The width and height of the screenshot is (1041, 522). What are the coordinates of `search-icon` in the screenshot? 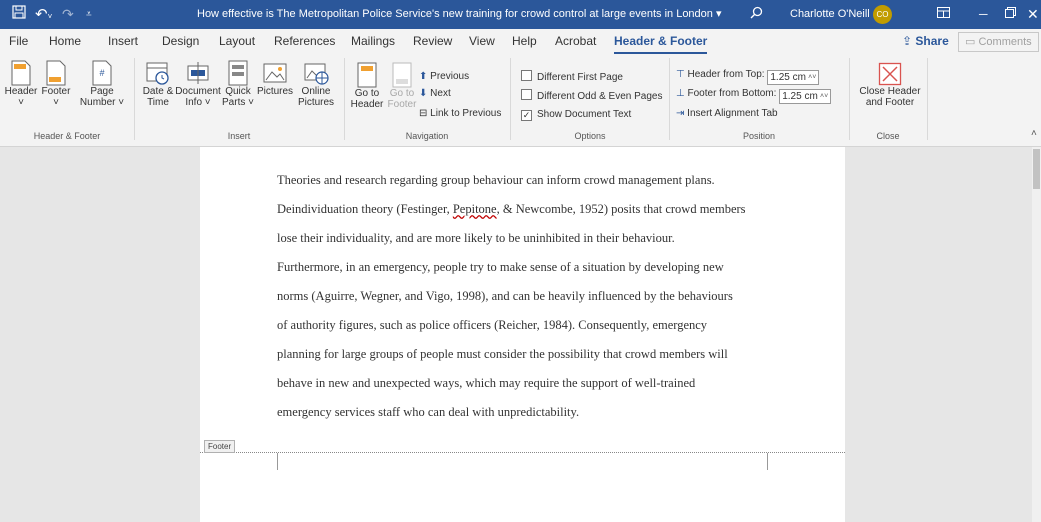 It's located at (756, 14).